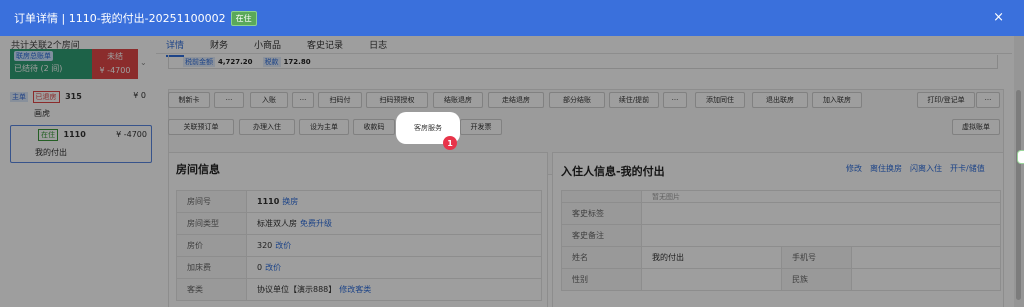 The width and height of the screenshot is (1024, 307). Describe the element at coordinates (967, 168) in the screenshot. I see `card-topup-link: 开卡/储值` at that location.